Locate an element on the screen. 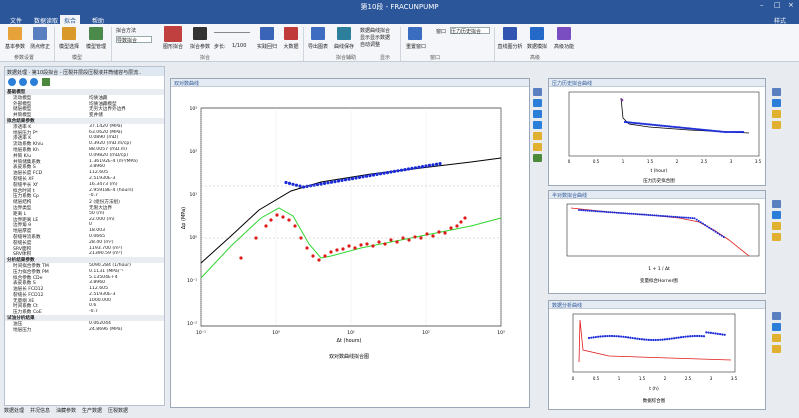 This screenshot has width=799, height=418. advanced-button: 高级功能 is located at coordinates (564, 46).